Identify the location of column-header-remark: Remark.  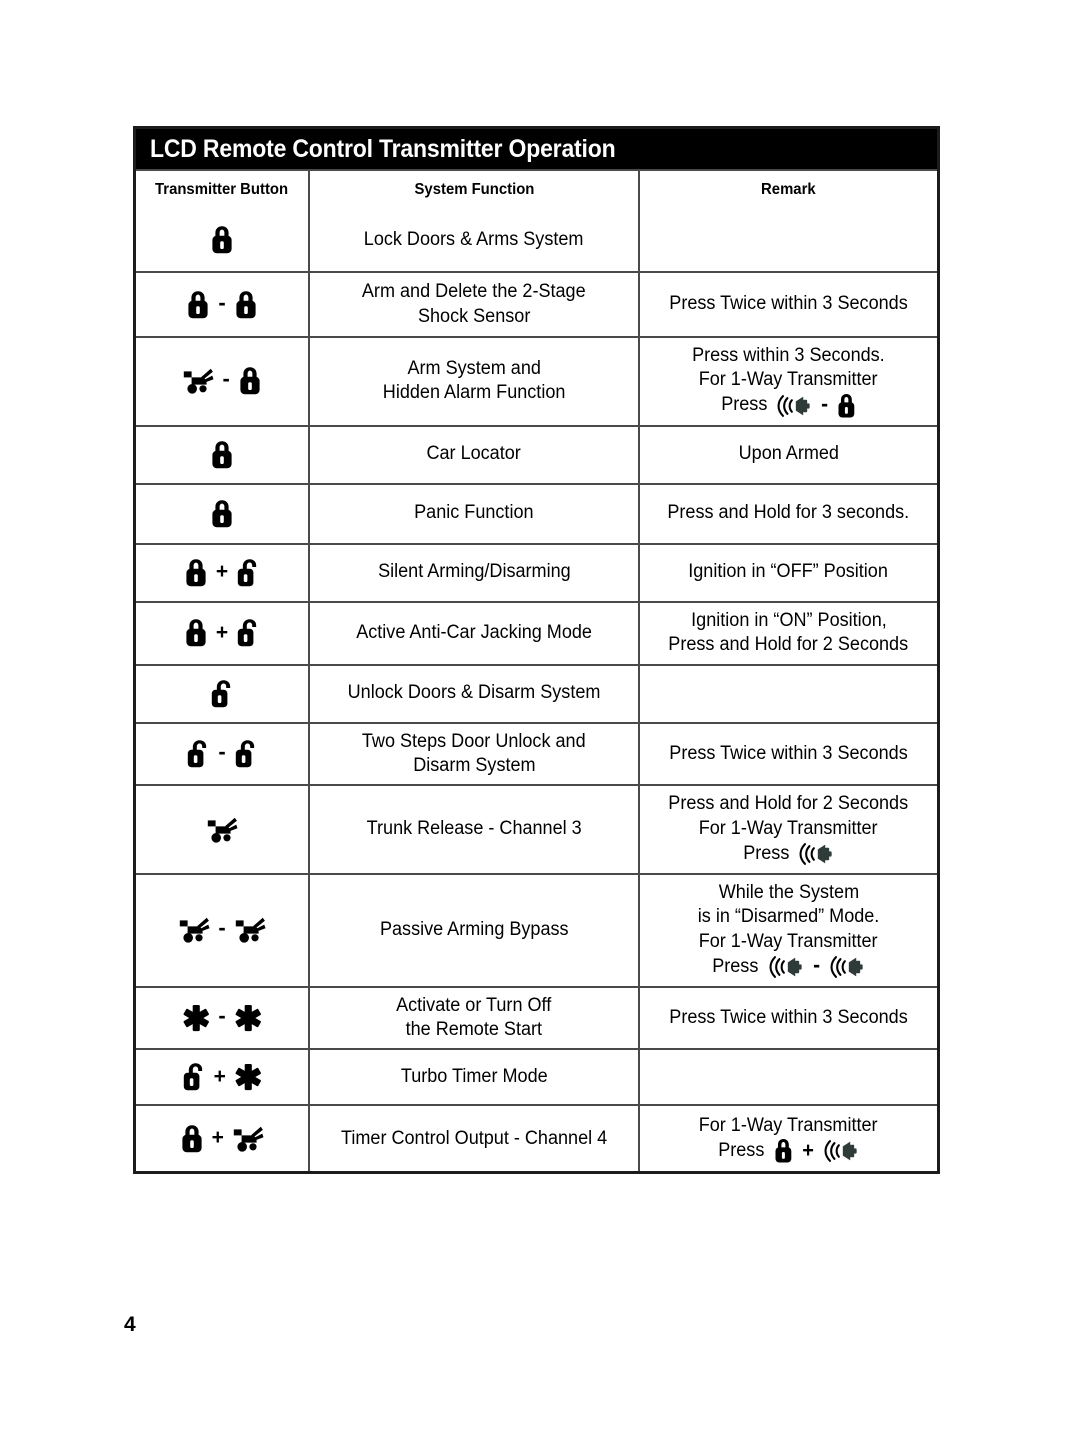
(788, 189).